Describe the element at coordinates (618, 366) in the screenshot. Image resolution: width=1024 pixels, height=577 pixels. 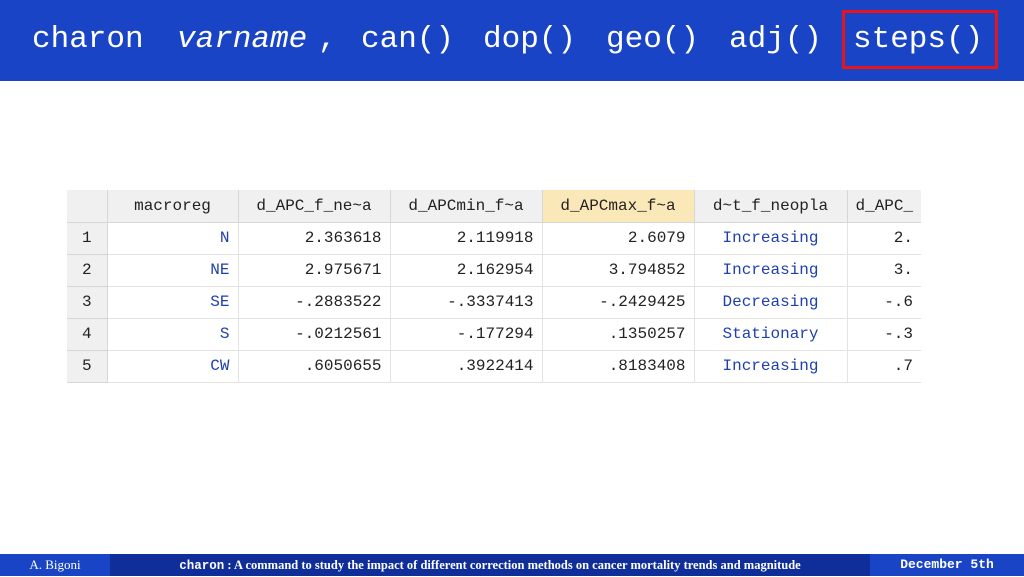
I see `cell-d-apcmax: .8183408` at that location.